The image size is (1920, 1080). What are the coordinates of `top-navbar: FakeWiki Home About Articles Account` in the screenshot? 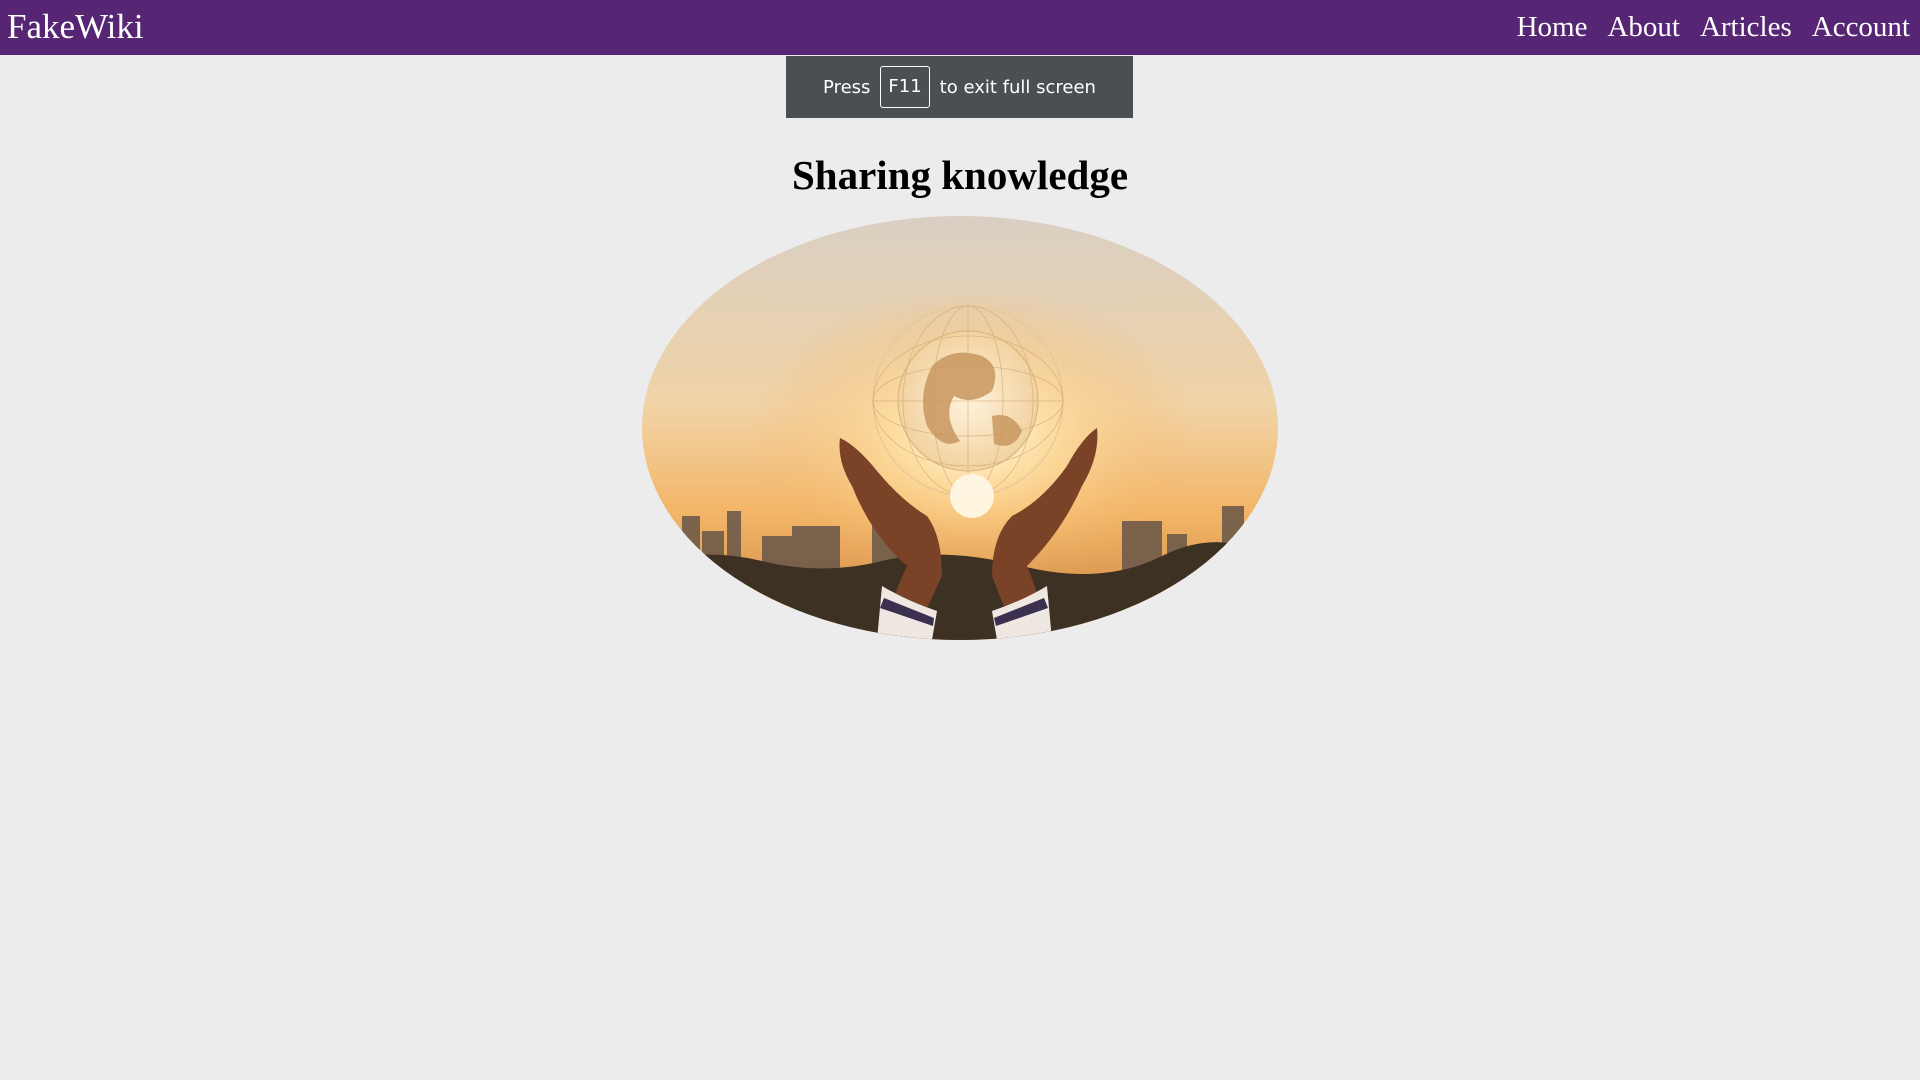 It's located at (960, 27).